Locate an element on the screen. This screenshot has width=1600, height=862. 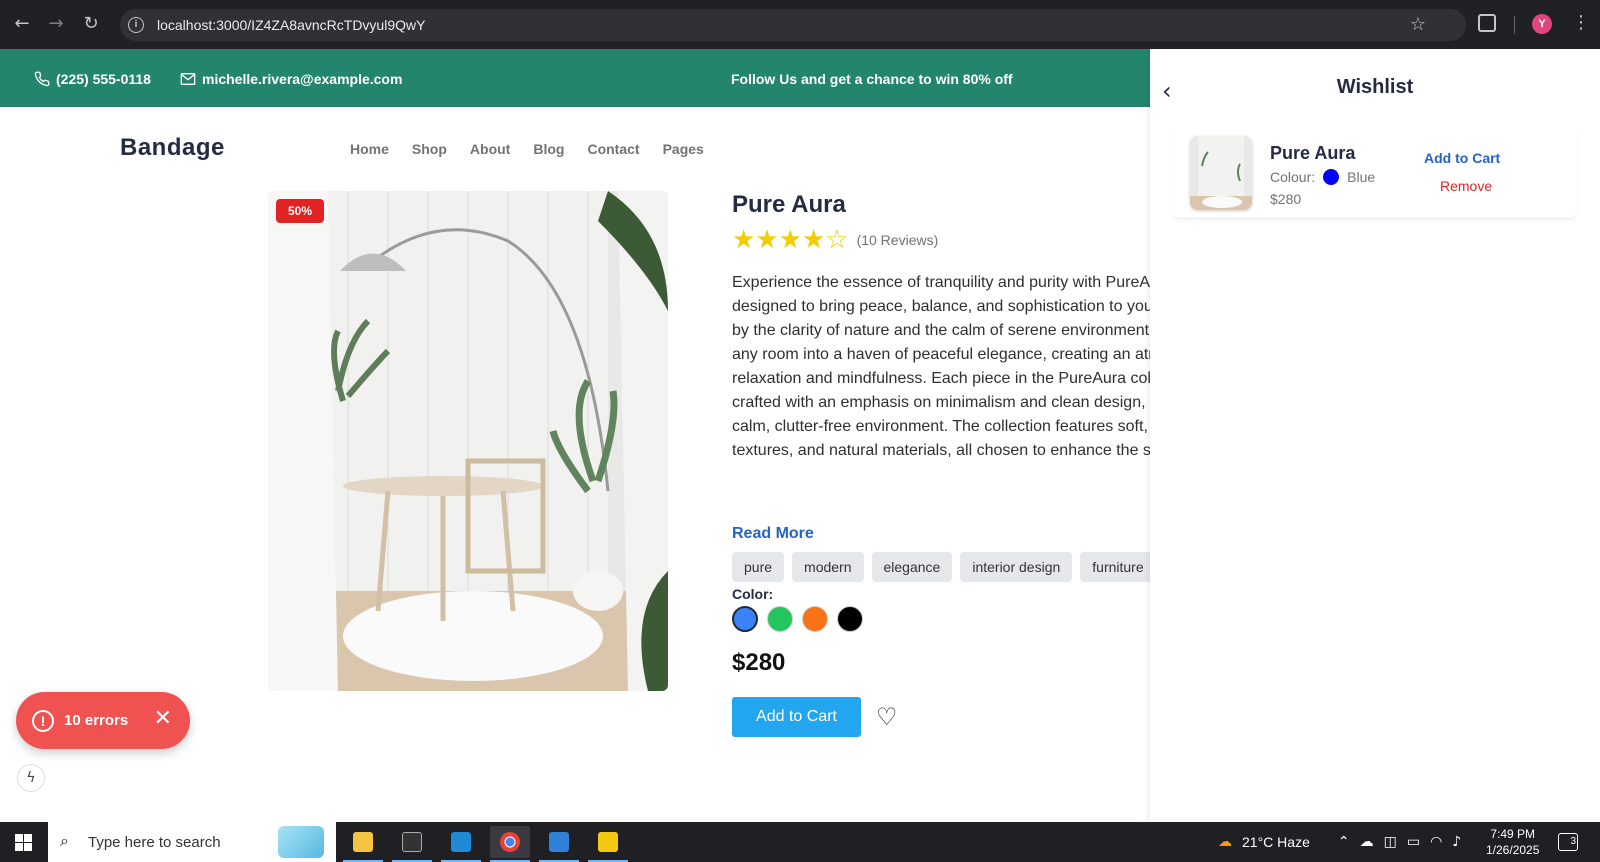
error-count: 10 errors is located at coordinates (96, 720).